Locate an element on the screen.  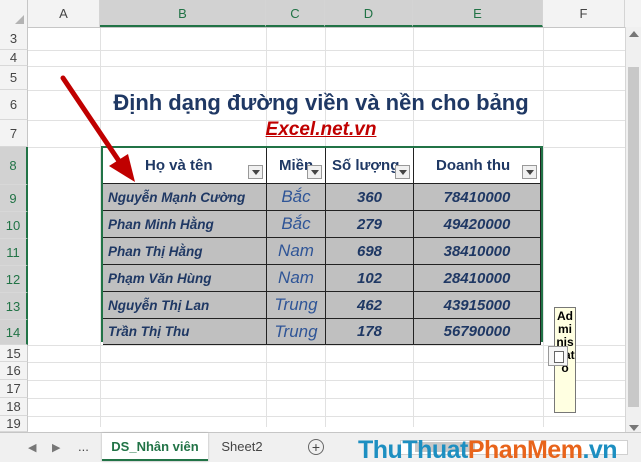
watermark-part: ThuThuat is located at coordinates (413, 450).